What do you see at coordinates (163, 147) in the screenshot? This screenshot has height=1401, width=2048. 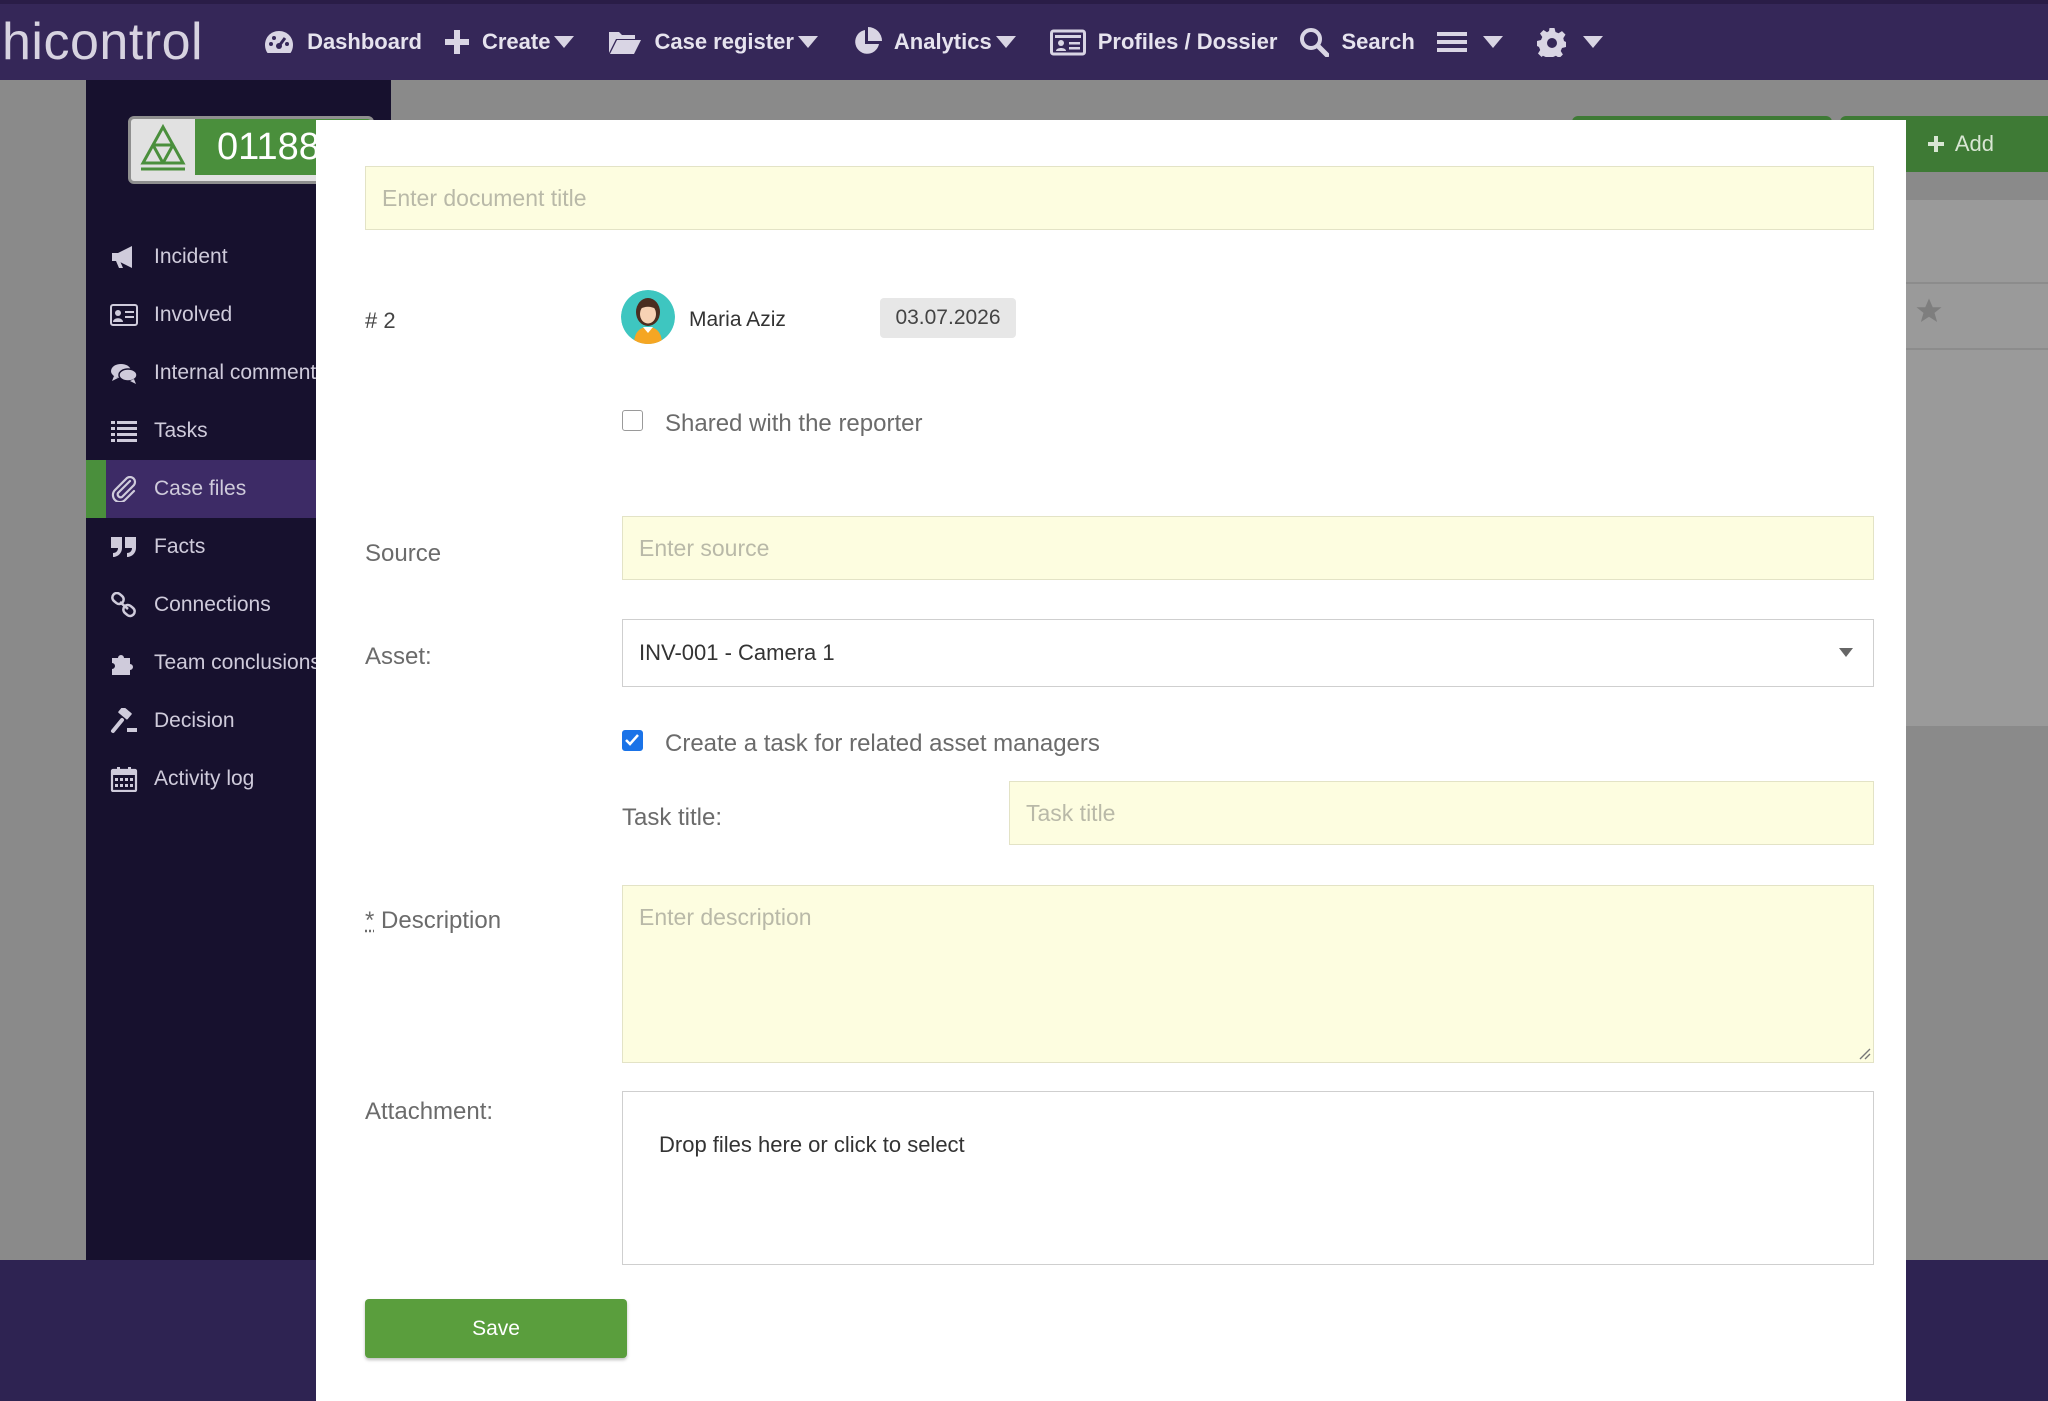 I see `case-logo-icon` at bounding box center [163, 147].